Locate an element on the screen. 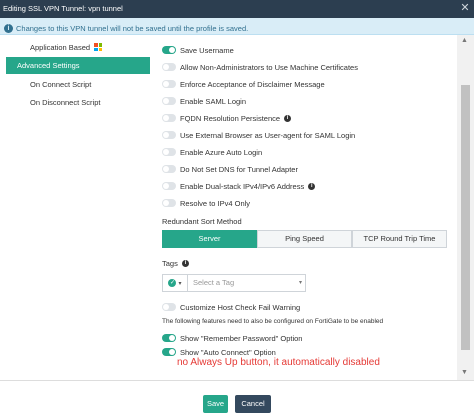 Image resolution: width=474 pixels, height=420 pixels. sidebar-item-label: On Disconnect Script is located at coordinates (65, 102).